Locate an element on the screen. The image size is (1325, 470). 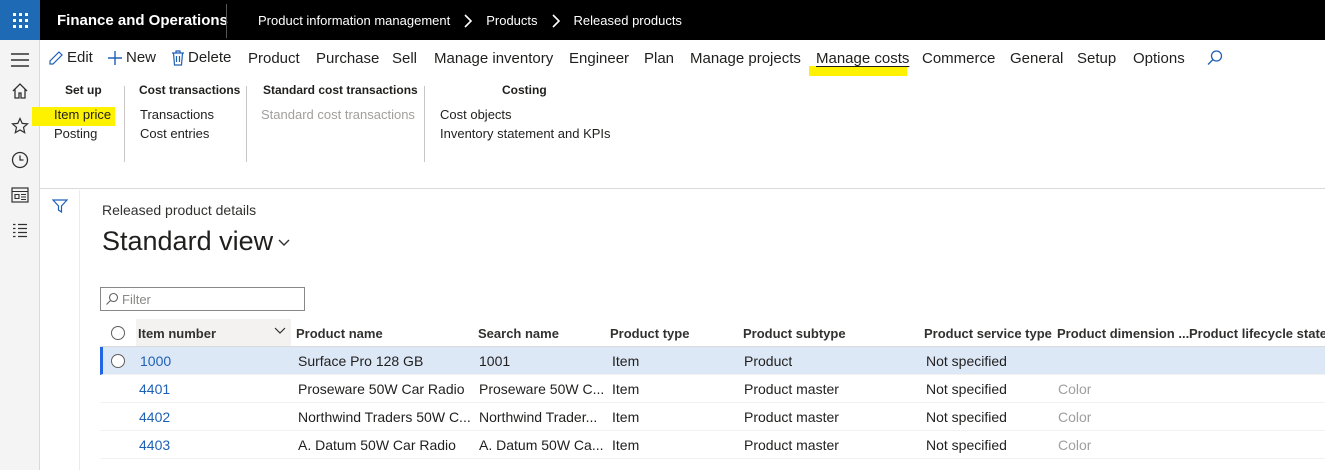
new-label: New is located at coordinates (141, 57).